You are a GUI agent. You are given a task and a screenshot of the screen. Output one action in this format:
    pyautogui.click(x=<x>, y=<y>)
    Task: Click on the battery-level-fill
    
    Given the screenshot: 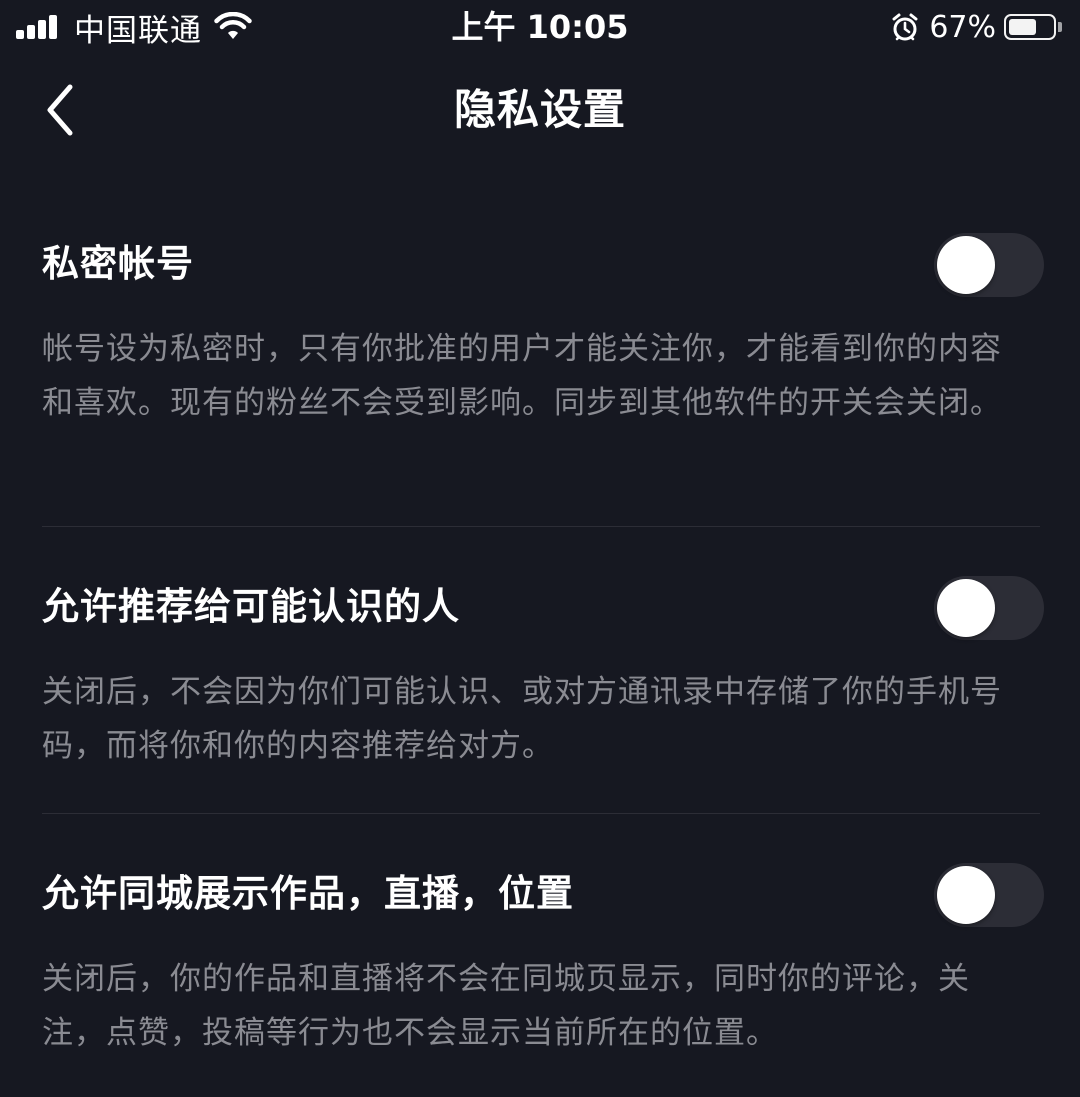 What is the action you would take?
    pyautogui.click(x=1022, y=27)
    